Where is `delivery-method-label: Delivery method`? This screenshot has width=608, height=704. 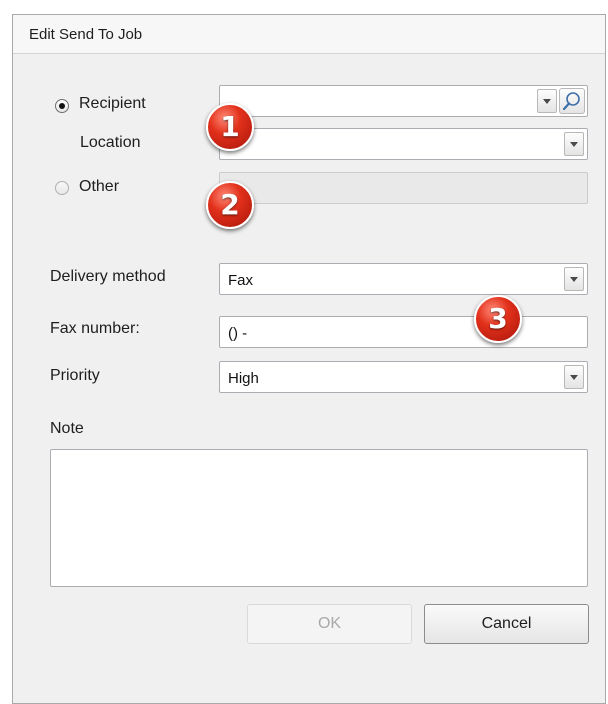 delivery-method-label: Delivery method is located at coordinates (108, 276).